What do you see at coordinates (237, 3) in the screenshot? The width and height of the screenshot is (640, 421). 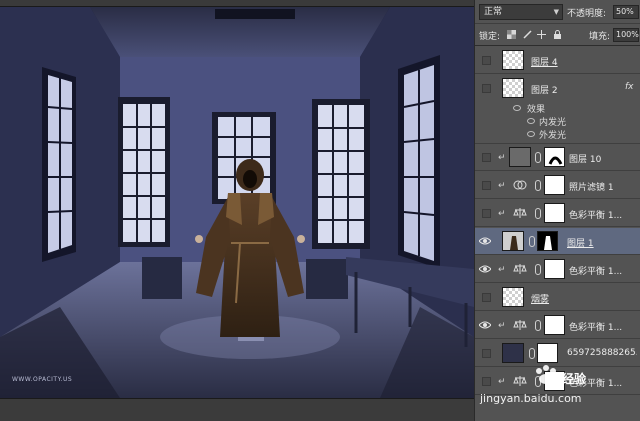 I see `canvas-top-strip` at bounding box center [237, 3].